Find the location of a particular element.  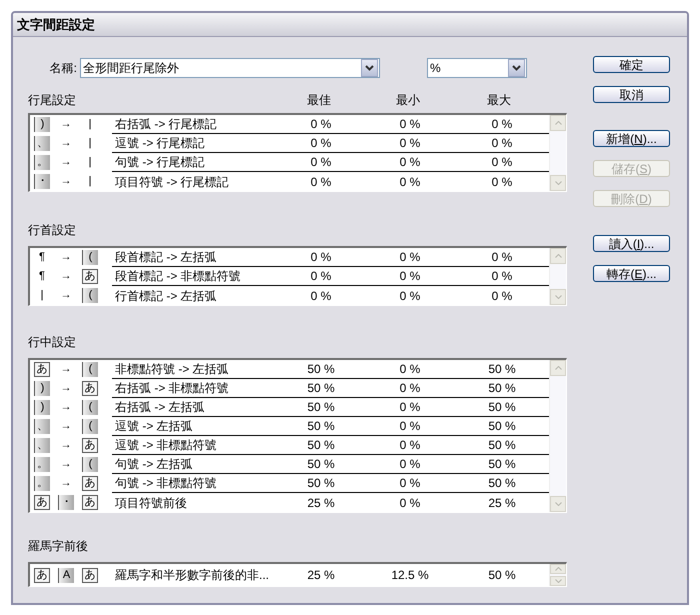

symbol-tile: 。 is located at coordinates (42, 483).